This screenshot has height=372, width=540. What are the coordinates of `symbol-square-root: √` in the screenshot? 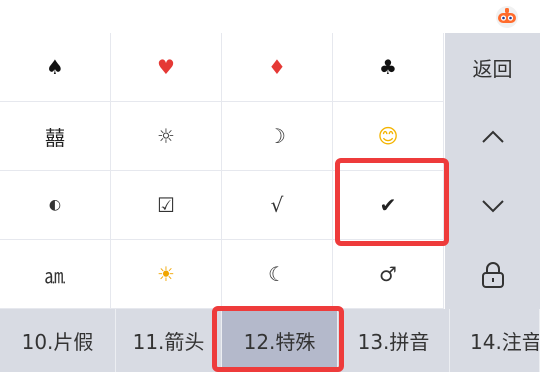 It's located at (277, 205).